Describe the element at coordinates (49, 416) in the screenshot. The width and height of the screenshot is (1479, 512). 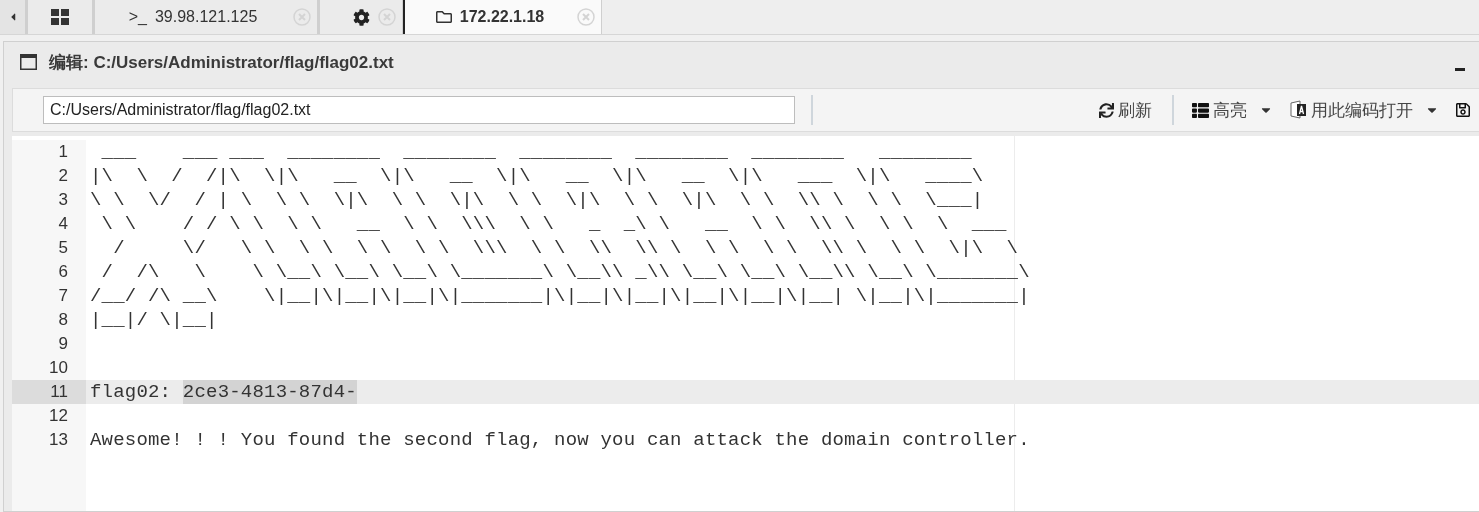
I see `line-number: 12` at that location.